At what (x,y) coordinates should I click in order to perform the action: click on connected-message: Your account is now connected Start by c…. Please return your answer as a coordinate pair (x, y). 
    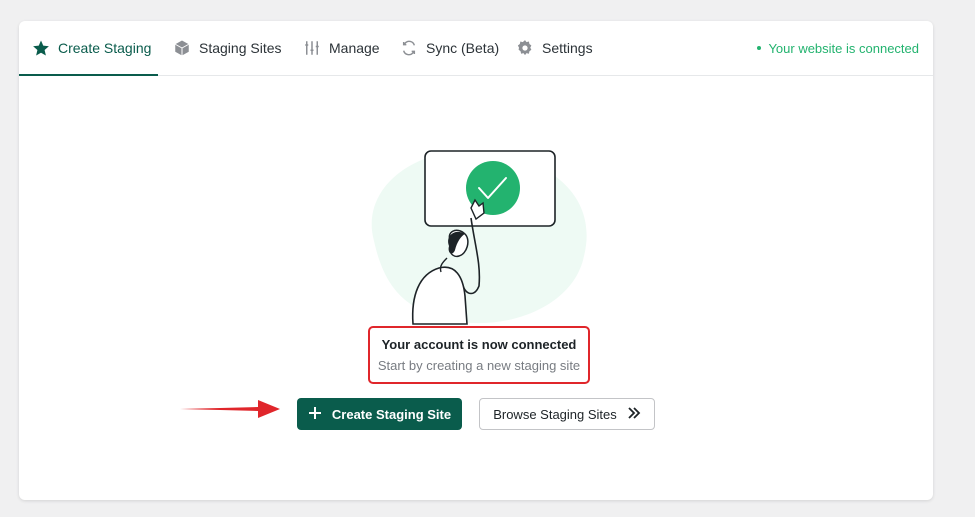
    Looking at the image, I should click on (479, 355).